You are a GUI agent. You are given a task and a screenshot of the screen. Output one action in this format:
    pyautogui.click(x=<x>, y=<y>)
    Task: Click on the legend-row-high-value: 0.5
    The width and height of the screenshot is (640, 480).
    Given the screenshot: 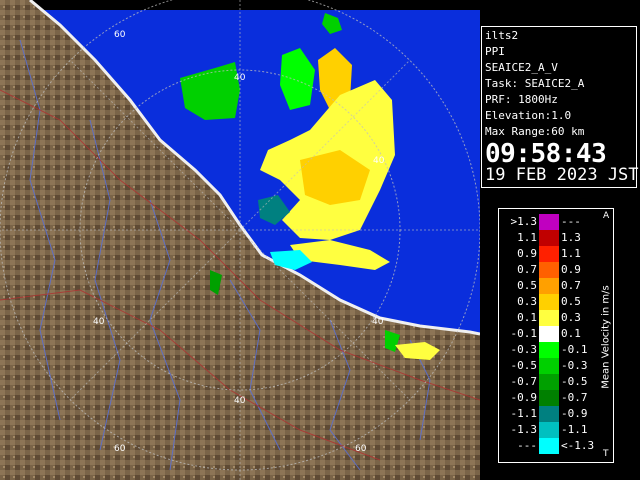 What is the action you would take?
    pyautogui.click(x=571, y=301)
    